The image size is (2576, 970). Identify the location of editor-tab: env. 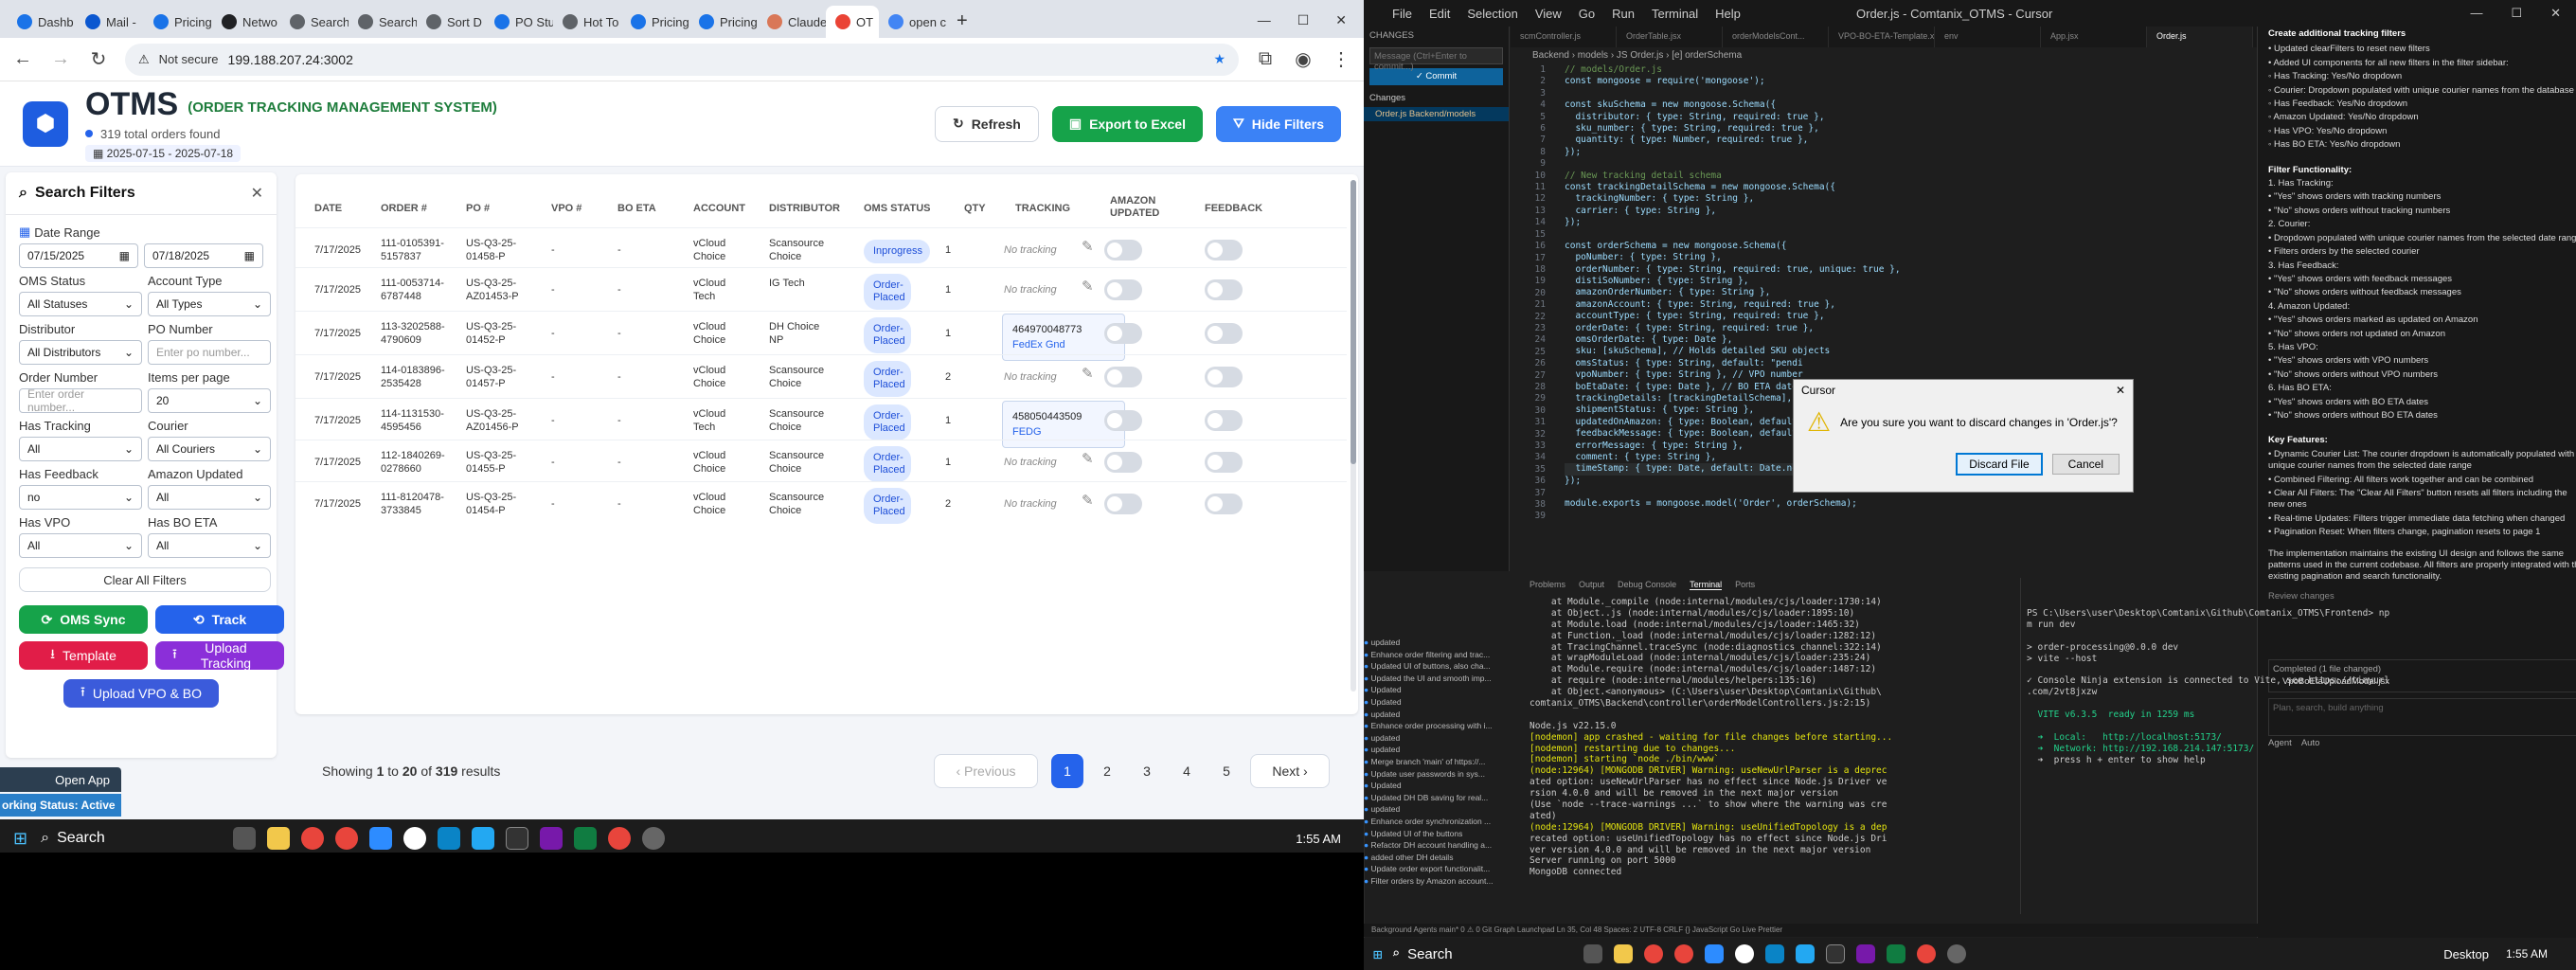
(1988, 37).